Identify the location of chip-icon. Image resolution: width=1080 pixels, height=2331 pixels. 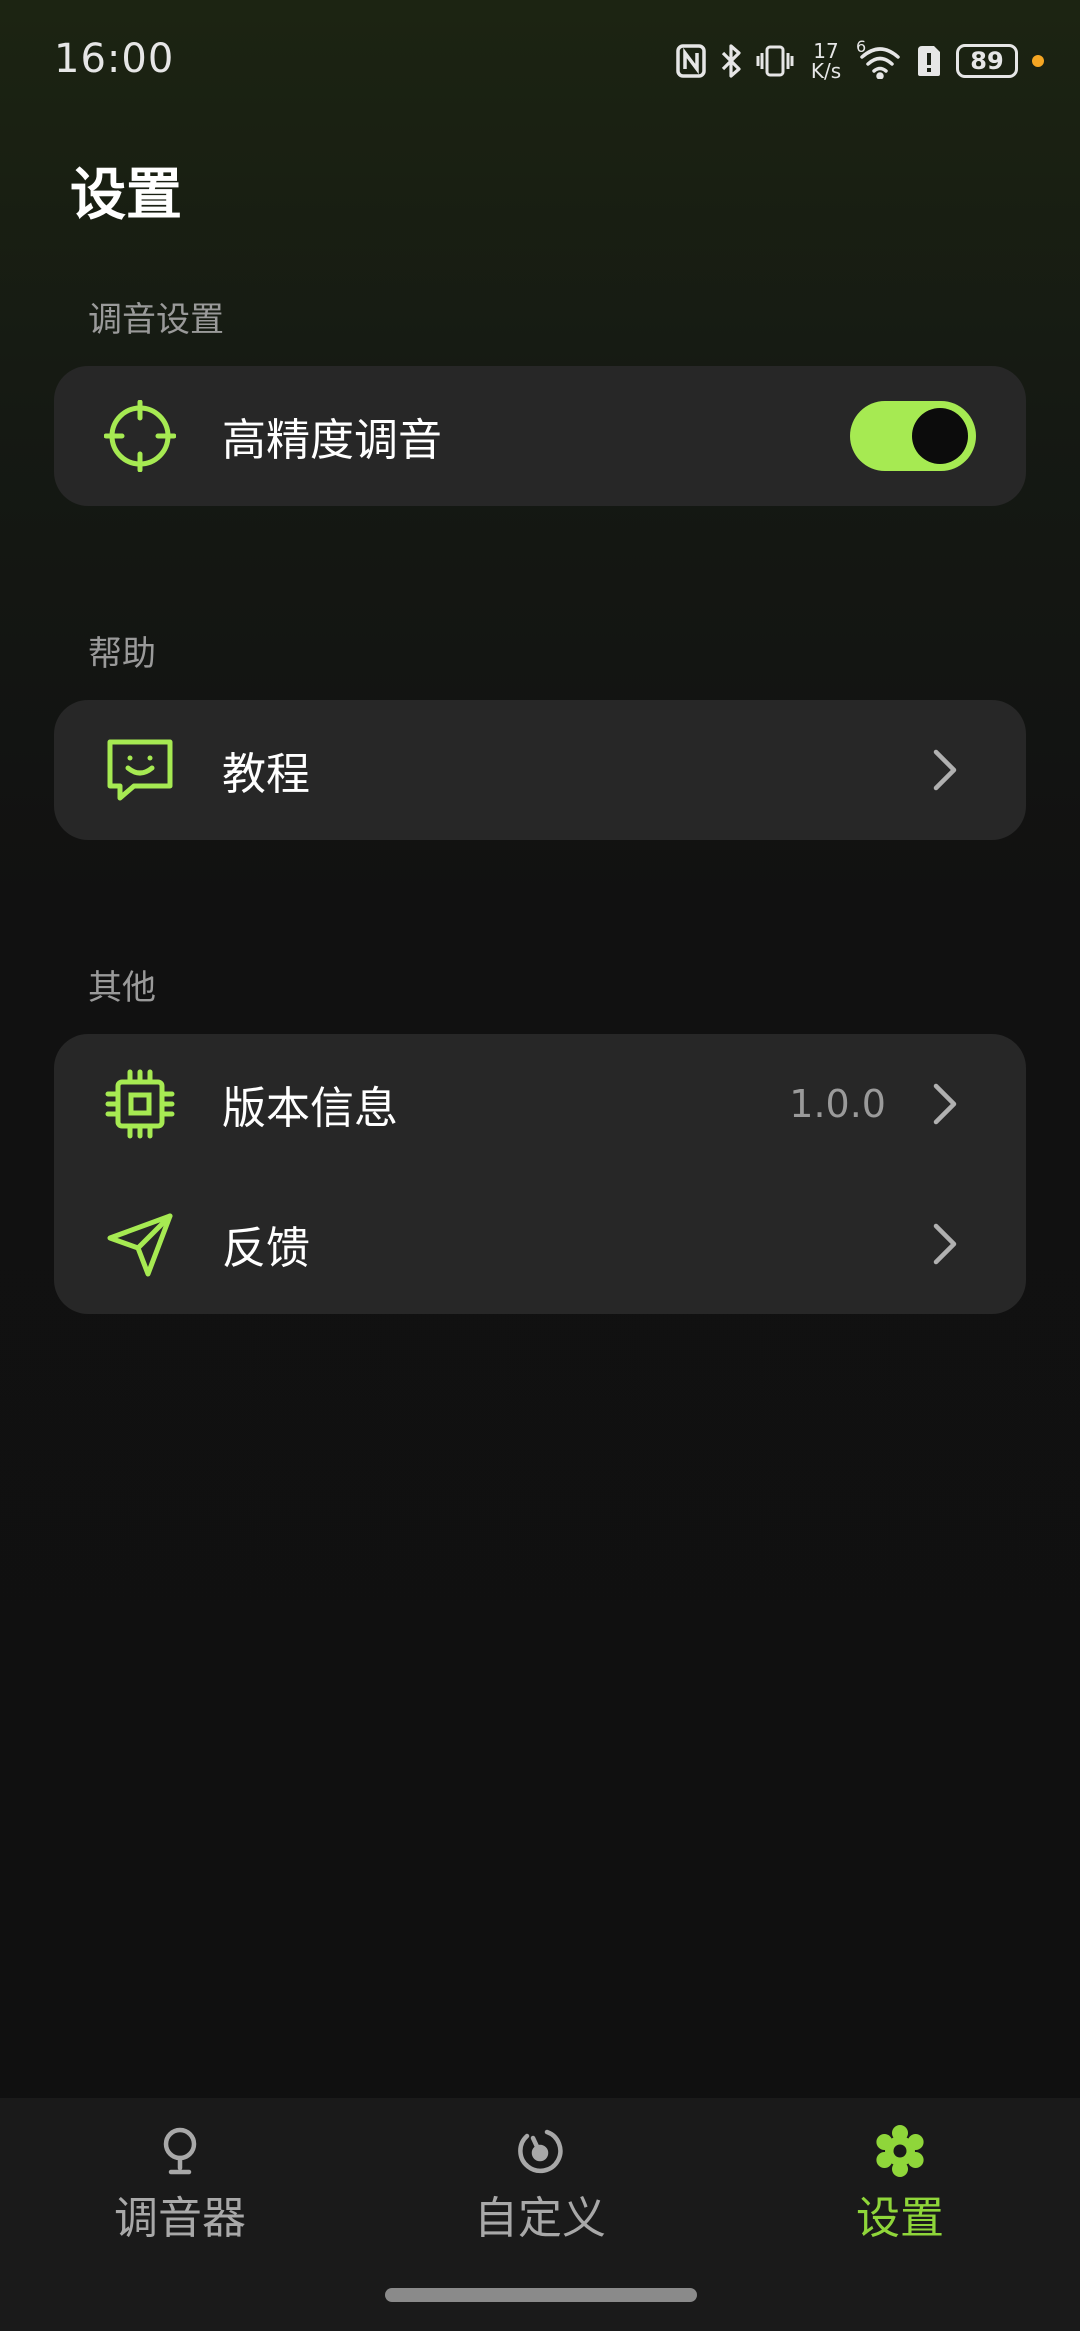
(140, 1104).